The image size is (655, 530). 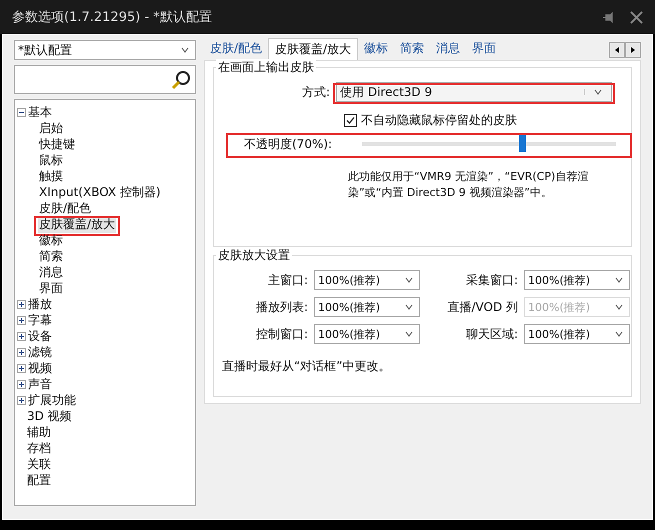 What do you see at coordinates (100, 192) in the screenshot?
I see `tree-item: XInput(XBOX 控制器)` at bounding box center [100, 192].